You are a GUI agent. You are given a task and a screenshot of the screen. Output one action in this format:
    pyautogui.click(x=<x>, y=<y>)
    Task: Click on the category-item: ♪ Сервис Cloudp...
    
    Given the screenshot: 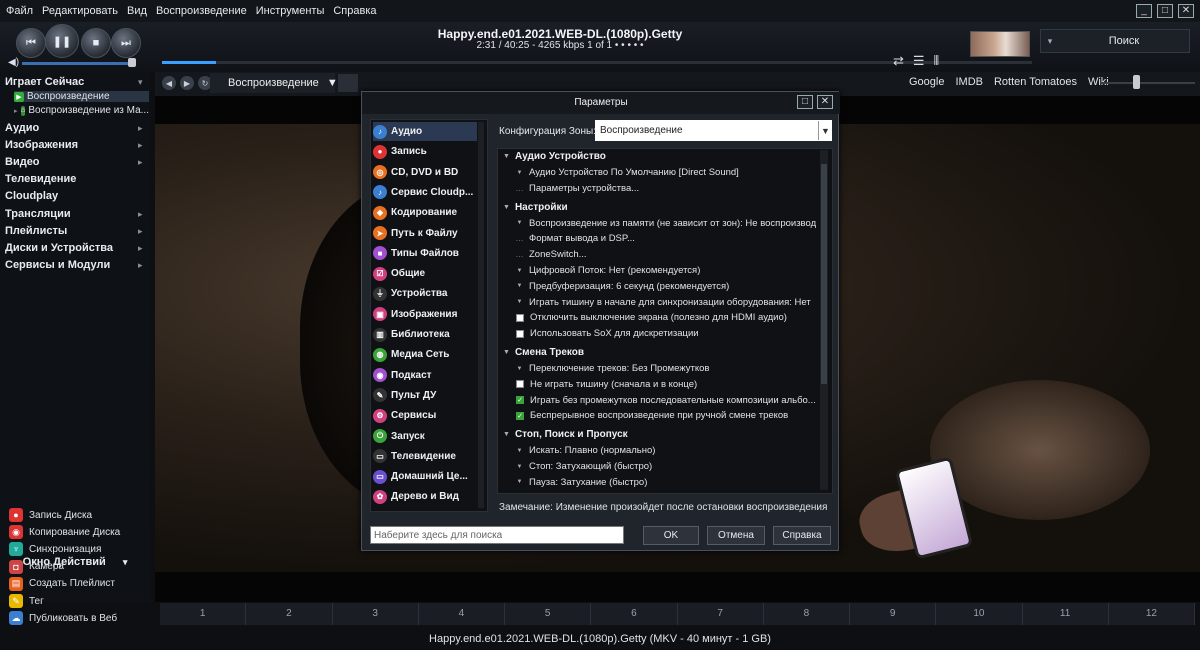 What is the action you would take?
    pyautogui.click(x=425, y=192)
    